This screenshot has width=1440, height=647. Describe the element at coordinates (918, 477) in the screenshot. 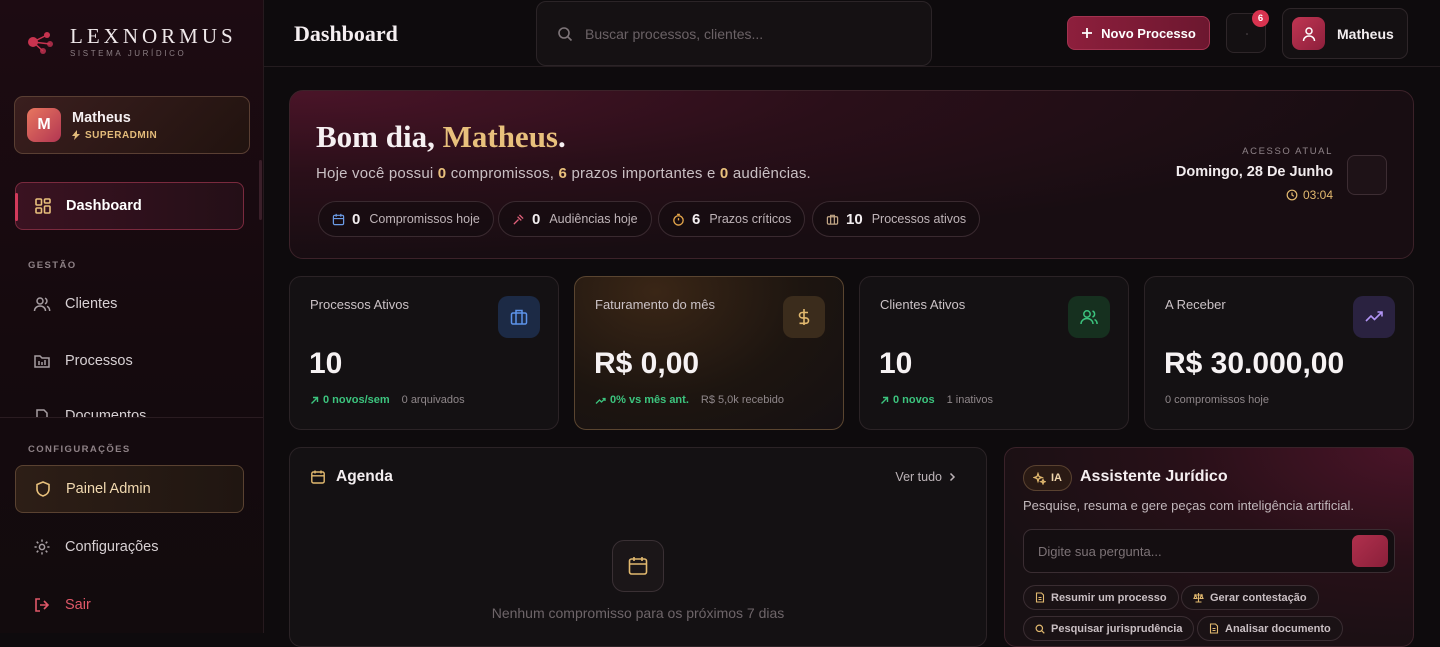

I see `see-all-label: Ver tudo` at that location.